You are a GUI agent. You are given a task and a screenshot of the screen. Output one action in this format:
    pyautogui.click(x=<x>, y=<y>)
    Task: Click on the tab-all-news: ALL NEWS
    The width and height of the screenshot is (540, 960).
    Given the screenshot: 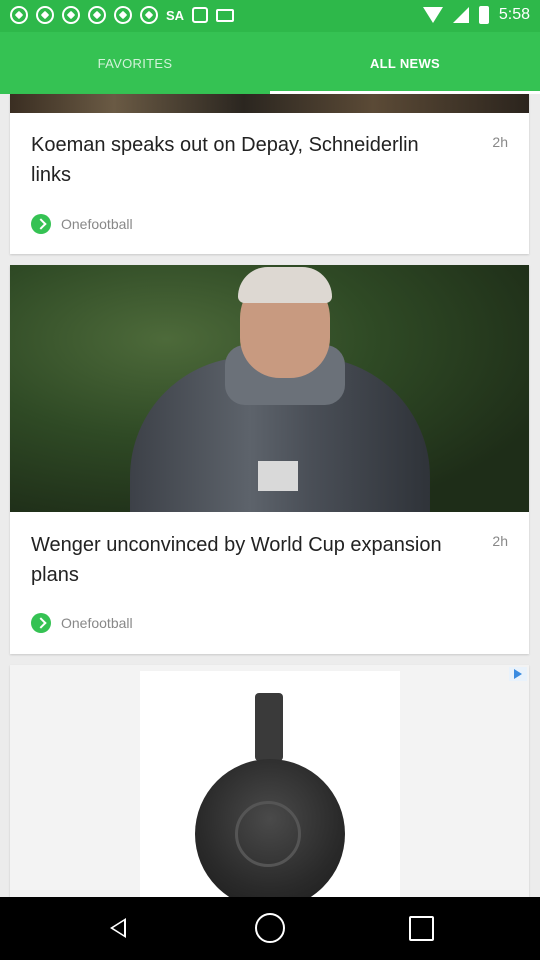 What is the action you would take?
    pyautogui.click(x=405, y=63)
    